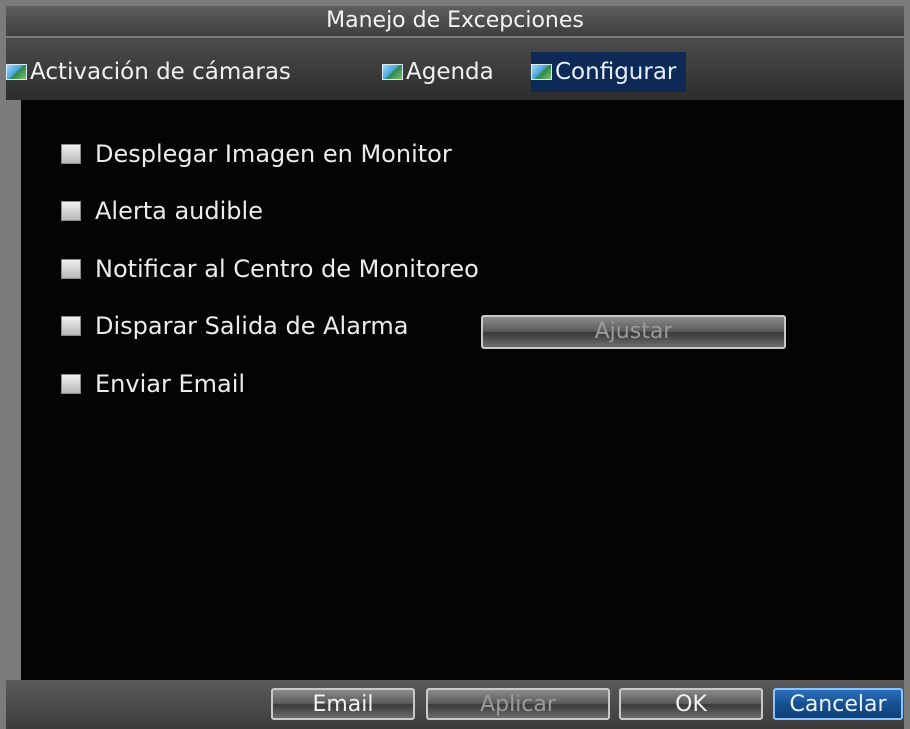 This screenshot has height=729, width=910. Describe the element at coordinates (343, 704) in the screenshot. I see `email-button: Email` at that location.